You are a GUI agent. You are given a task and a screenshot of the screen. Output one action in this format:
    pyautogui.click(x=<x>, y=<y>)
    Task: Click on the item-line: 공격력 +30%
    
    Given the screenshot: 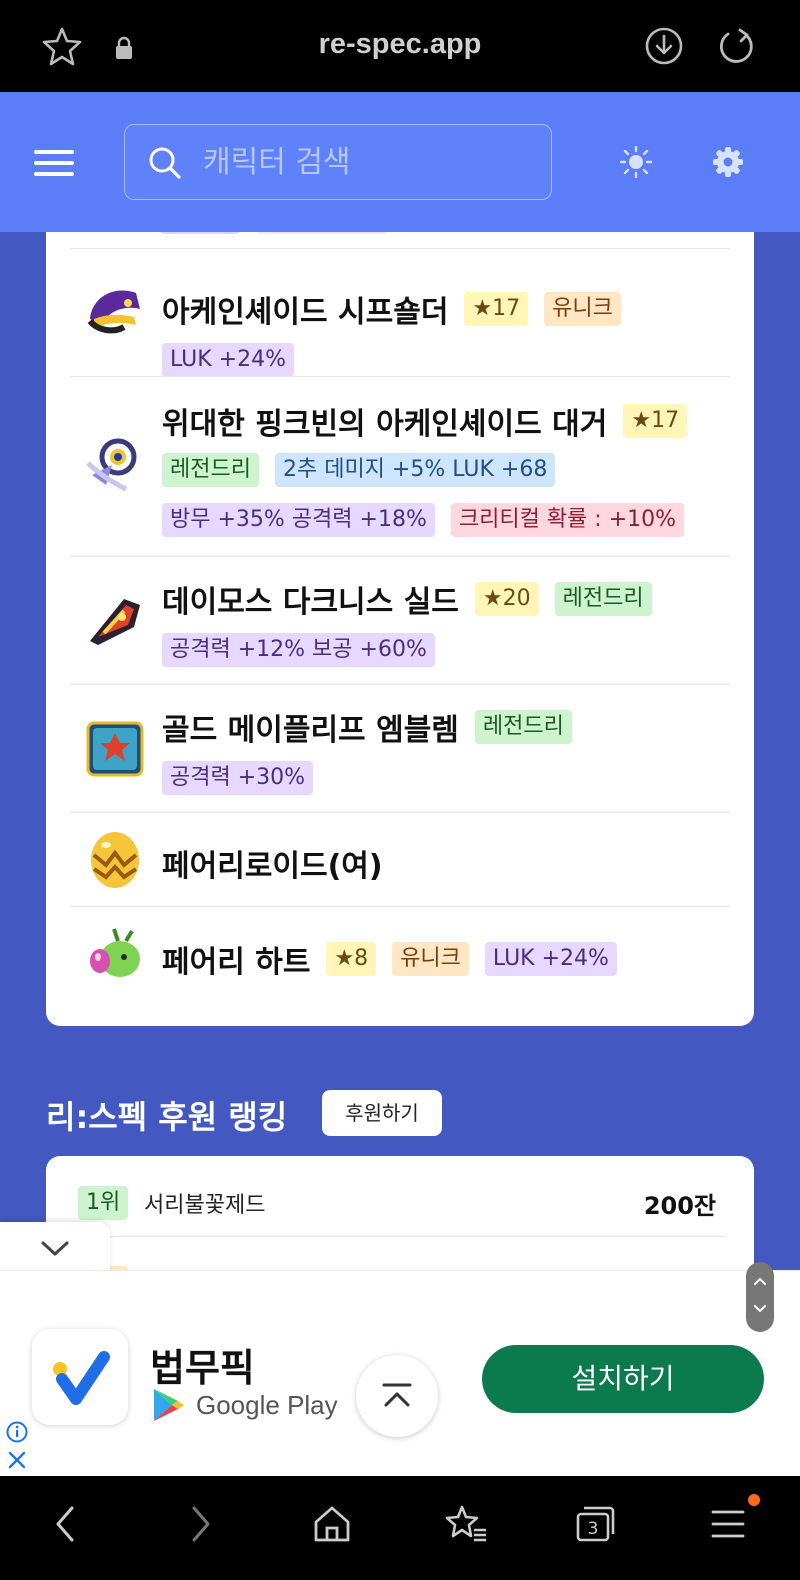 What is the action you would take?
    pyautogui.click(x=245, y=778)
    